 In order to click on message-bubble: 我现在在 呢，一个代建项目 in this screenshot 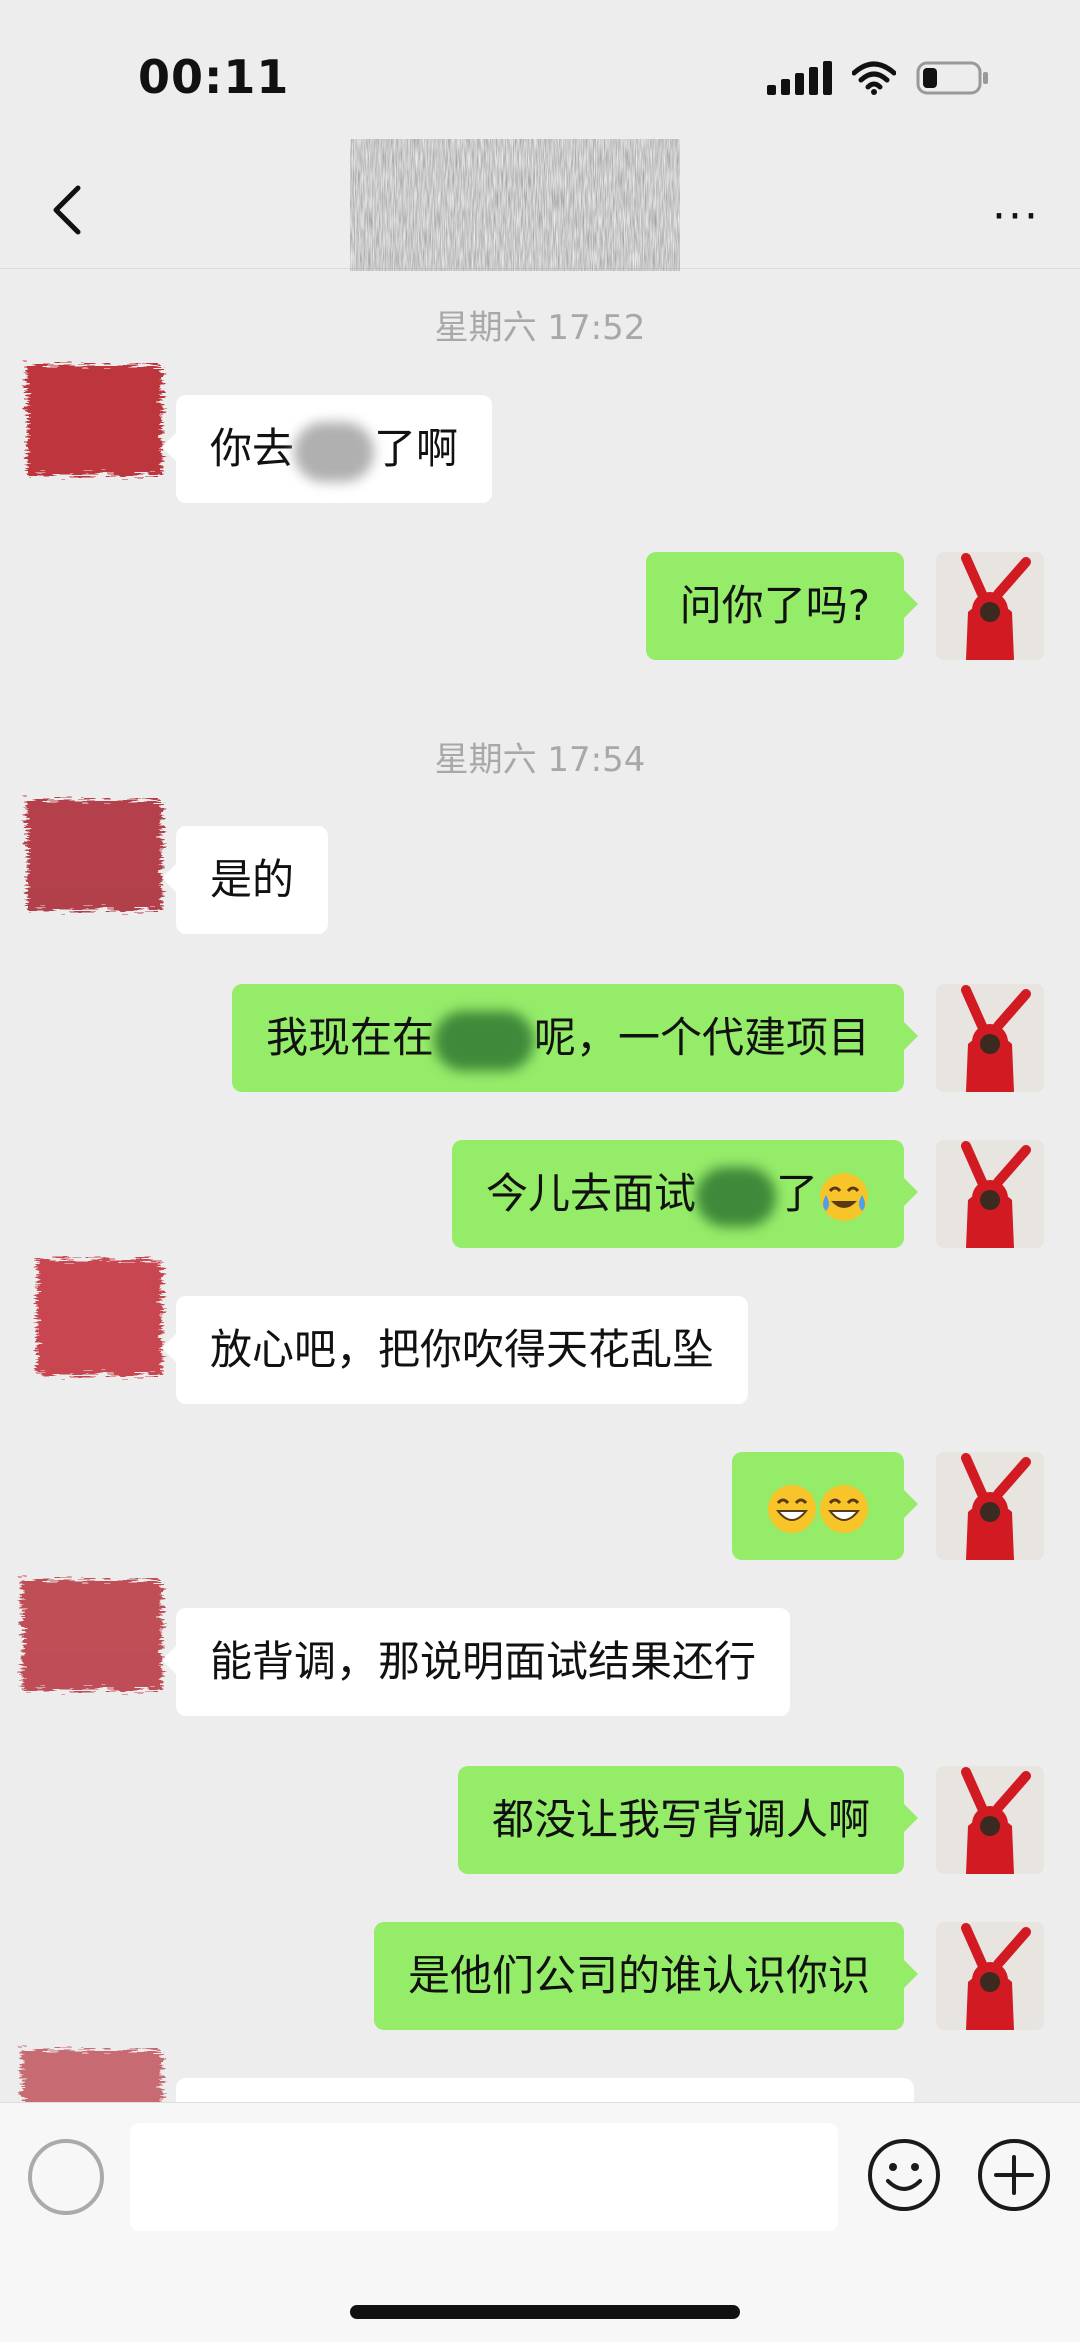, I will do `click(575, 1038)`.